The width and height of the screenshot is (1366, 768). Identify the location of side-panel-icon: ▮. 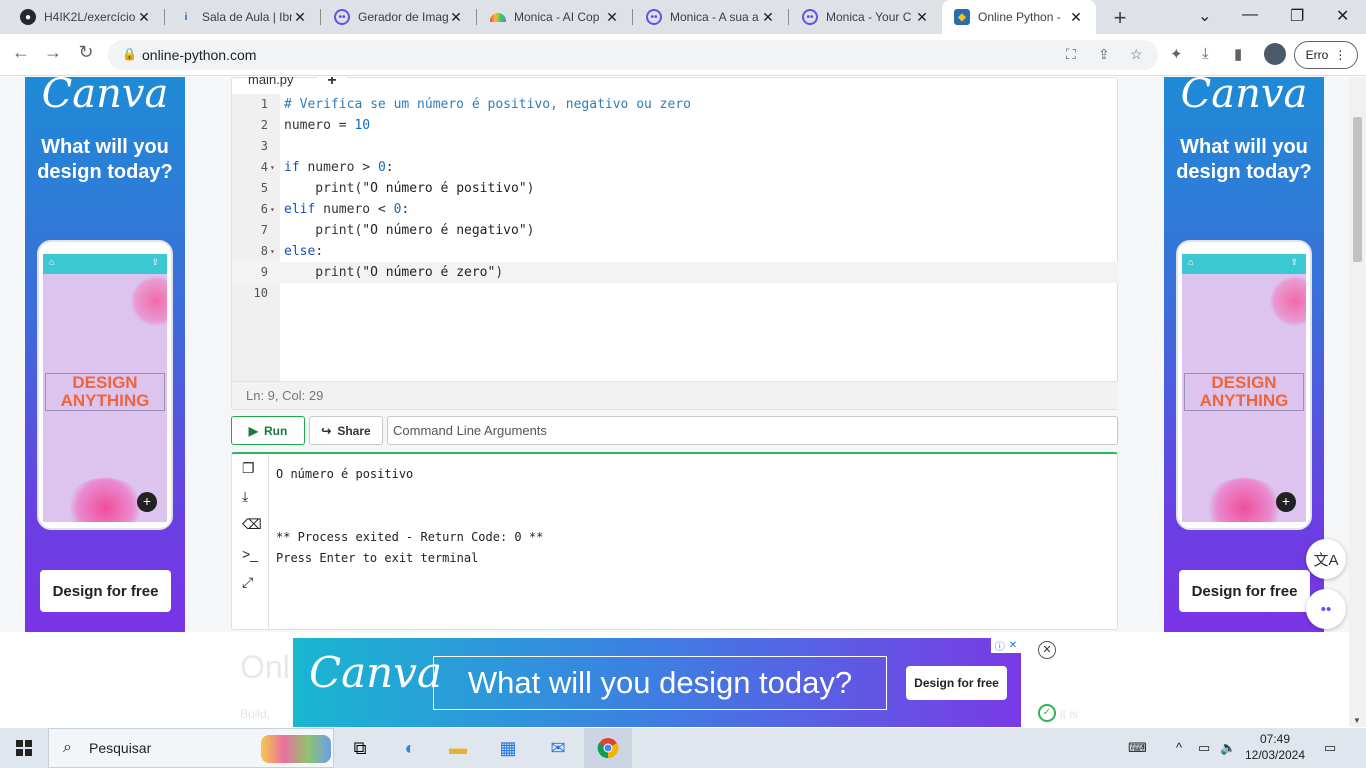
(1238, 54).